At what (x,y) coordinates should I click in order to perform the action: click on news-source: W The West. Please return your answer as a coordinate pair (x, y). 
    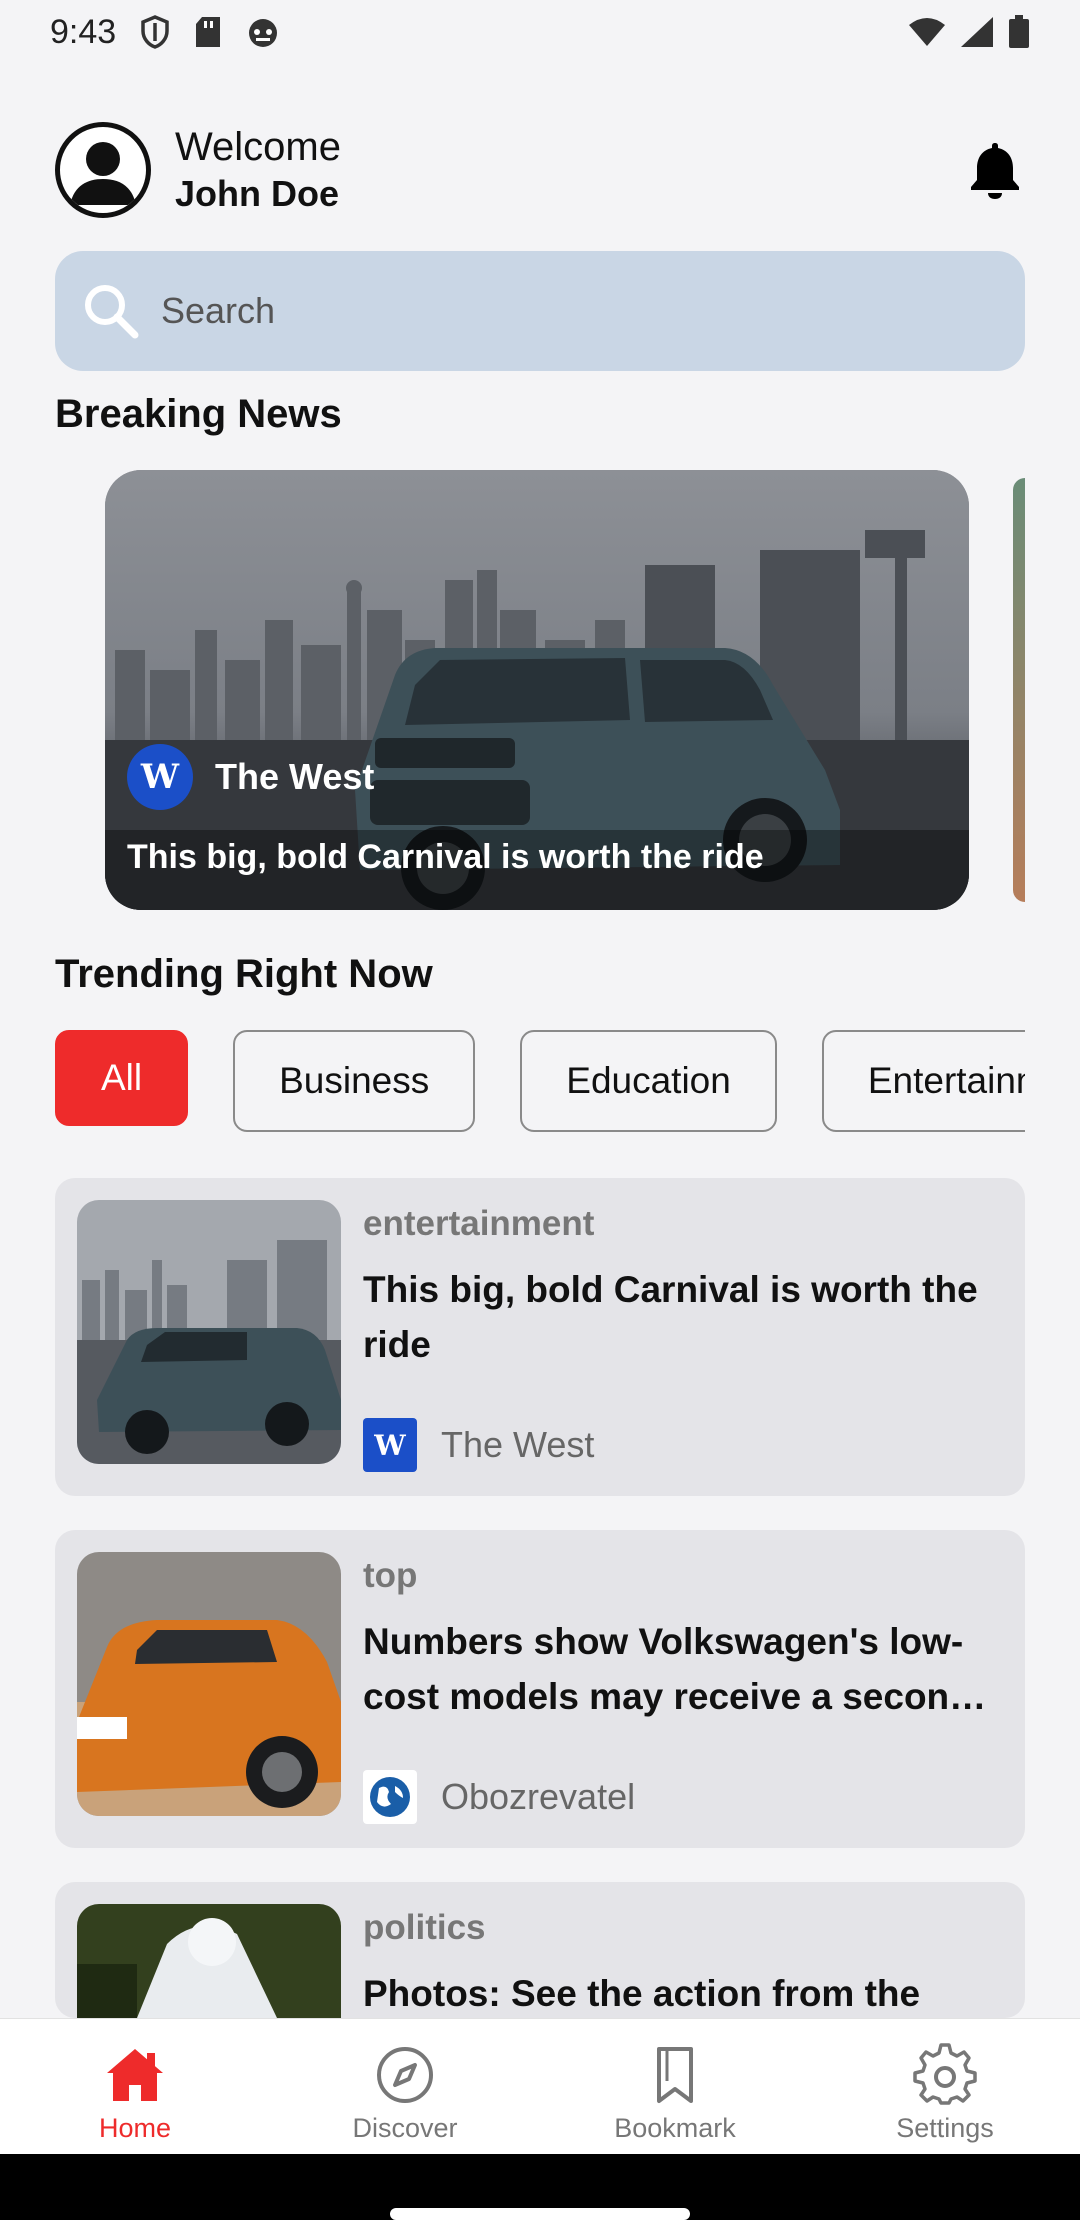
    Looking at the image, I should click on (478, 1445).